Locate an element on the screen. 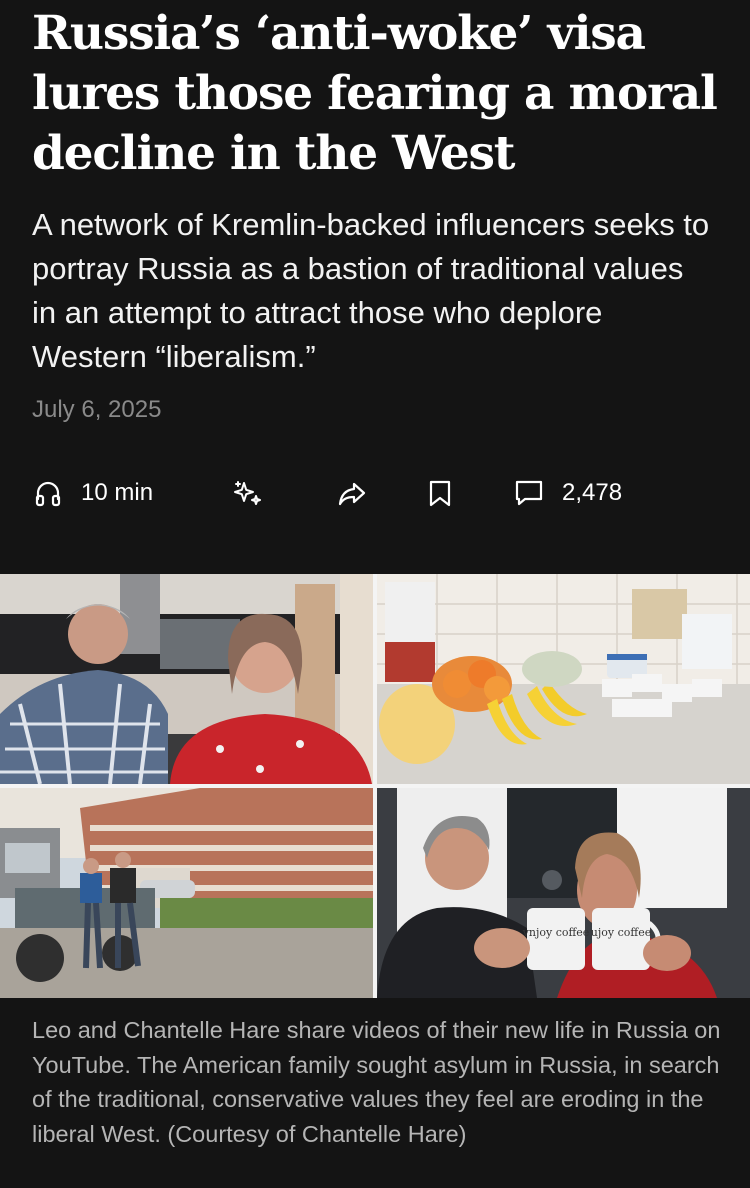 Image resolution: width=750 pixels, height=1188 pixels. share-button is located at coordinates (352, 493).